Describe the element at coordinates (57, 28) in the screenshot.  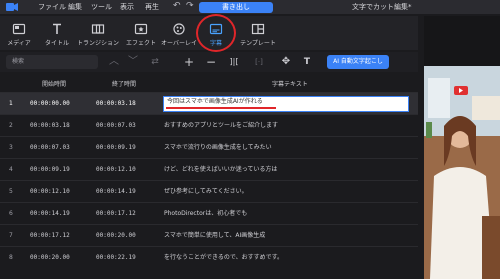
I see `title-icon` at that location.